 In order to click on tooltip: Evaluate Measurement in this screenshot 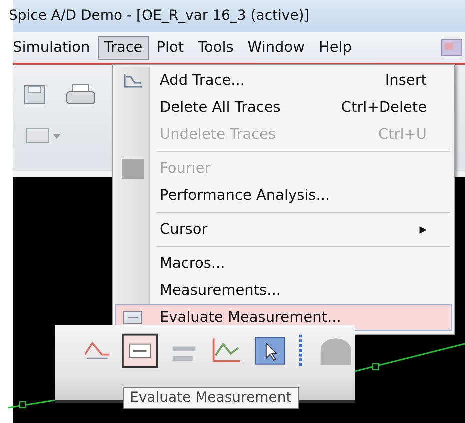, I will do `click(211, 398)`.